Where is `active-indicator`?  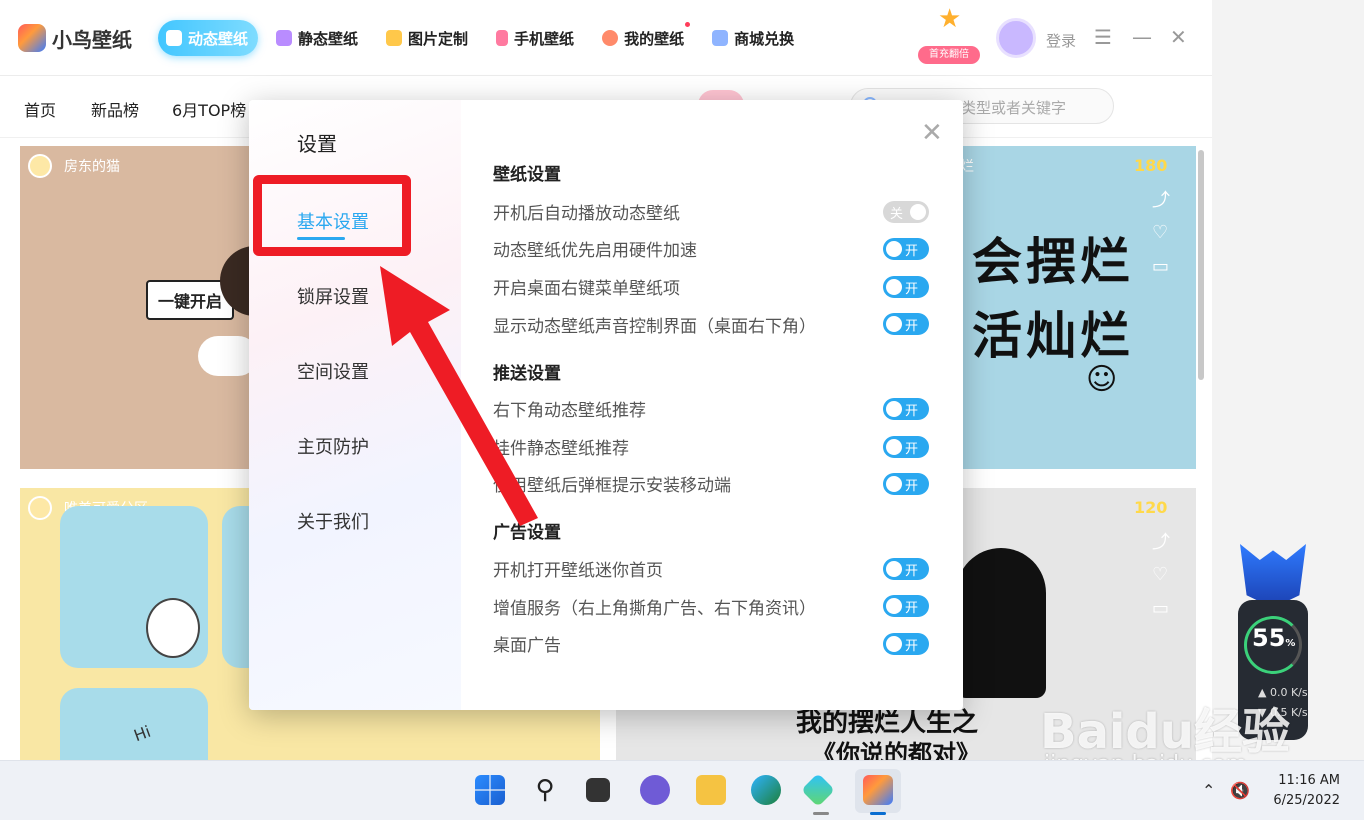
active-indicator is located at coordinates (878, 813).